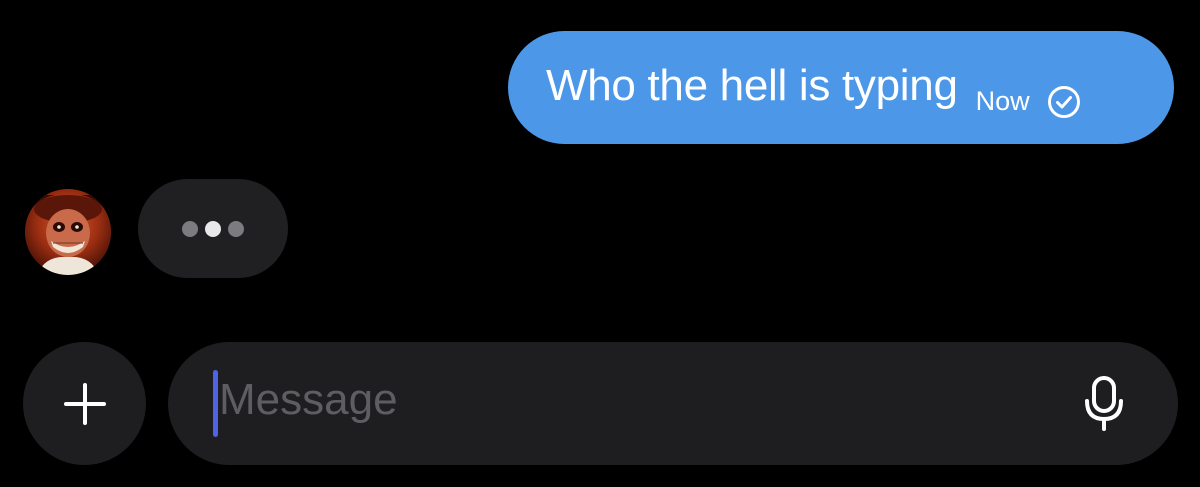 The height and width of the screenshot is (487, 1200). I want to click on message-placeholder: Message, so click(308, 399).